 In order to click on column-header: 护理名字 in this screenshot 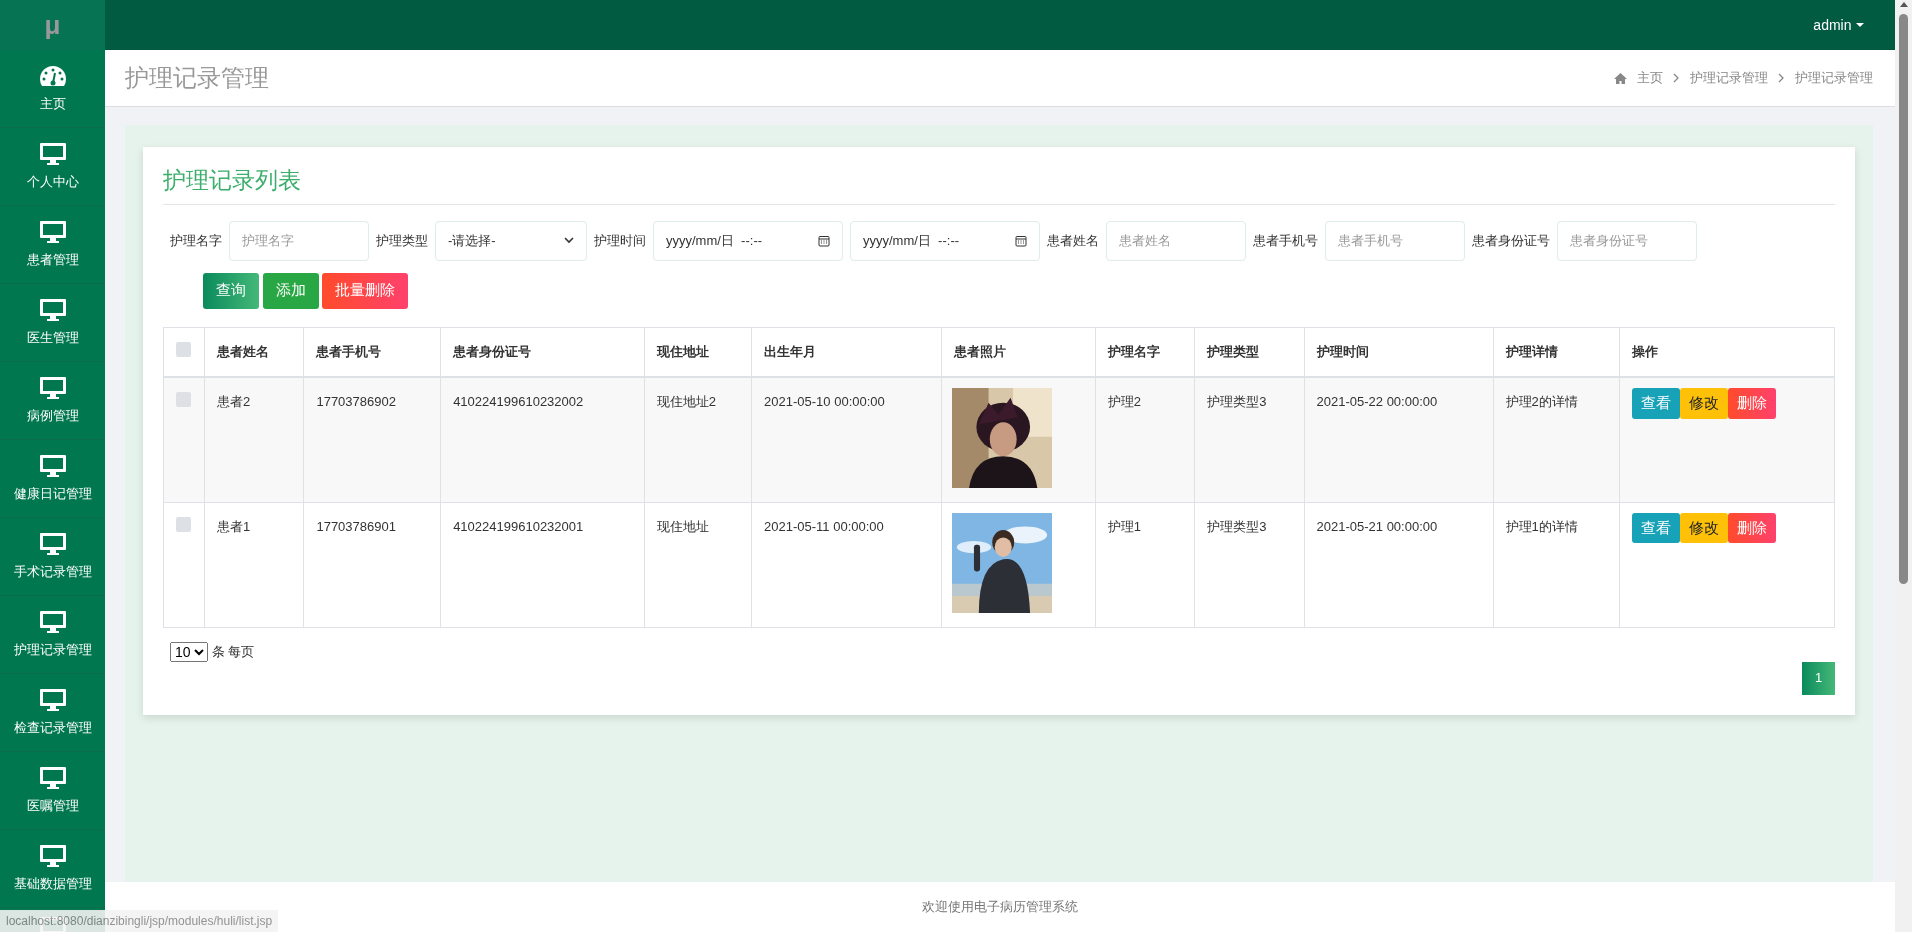, I will do `click(1133, 351)`.